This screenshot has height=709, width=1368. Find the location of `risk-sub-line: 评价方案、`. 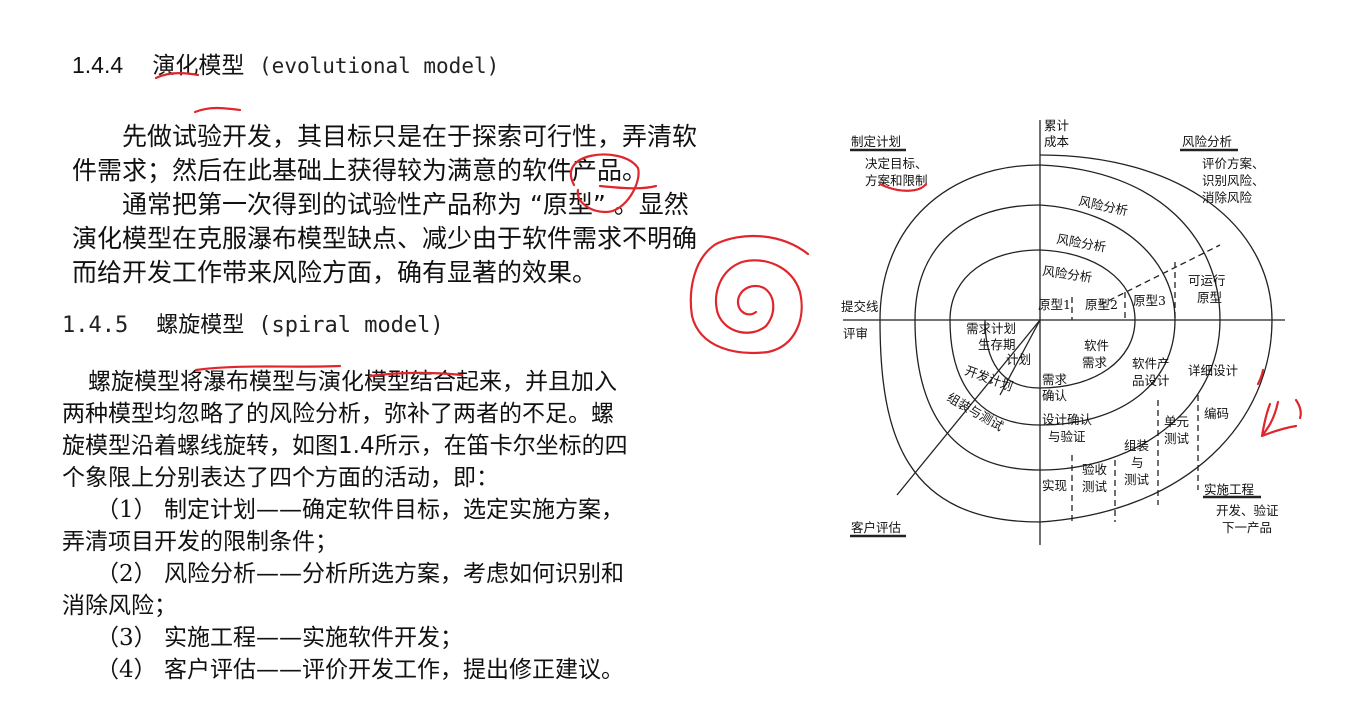

risk-sub-line: 评价方案、 is located at coordinates (1233, 163).